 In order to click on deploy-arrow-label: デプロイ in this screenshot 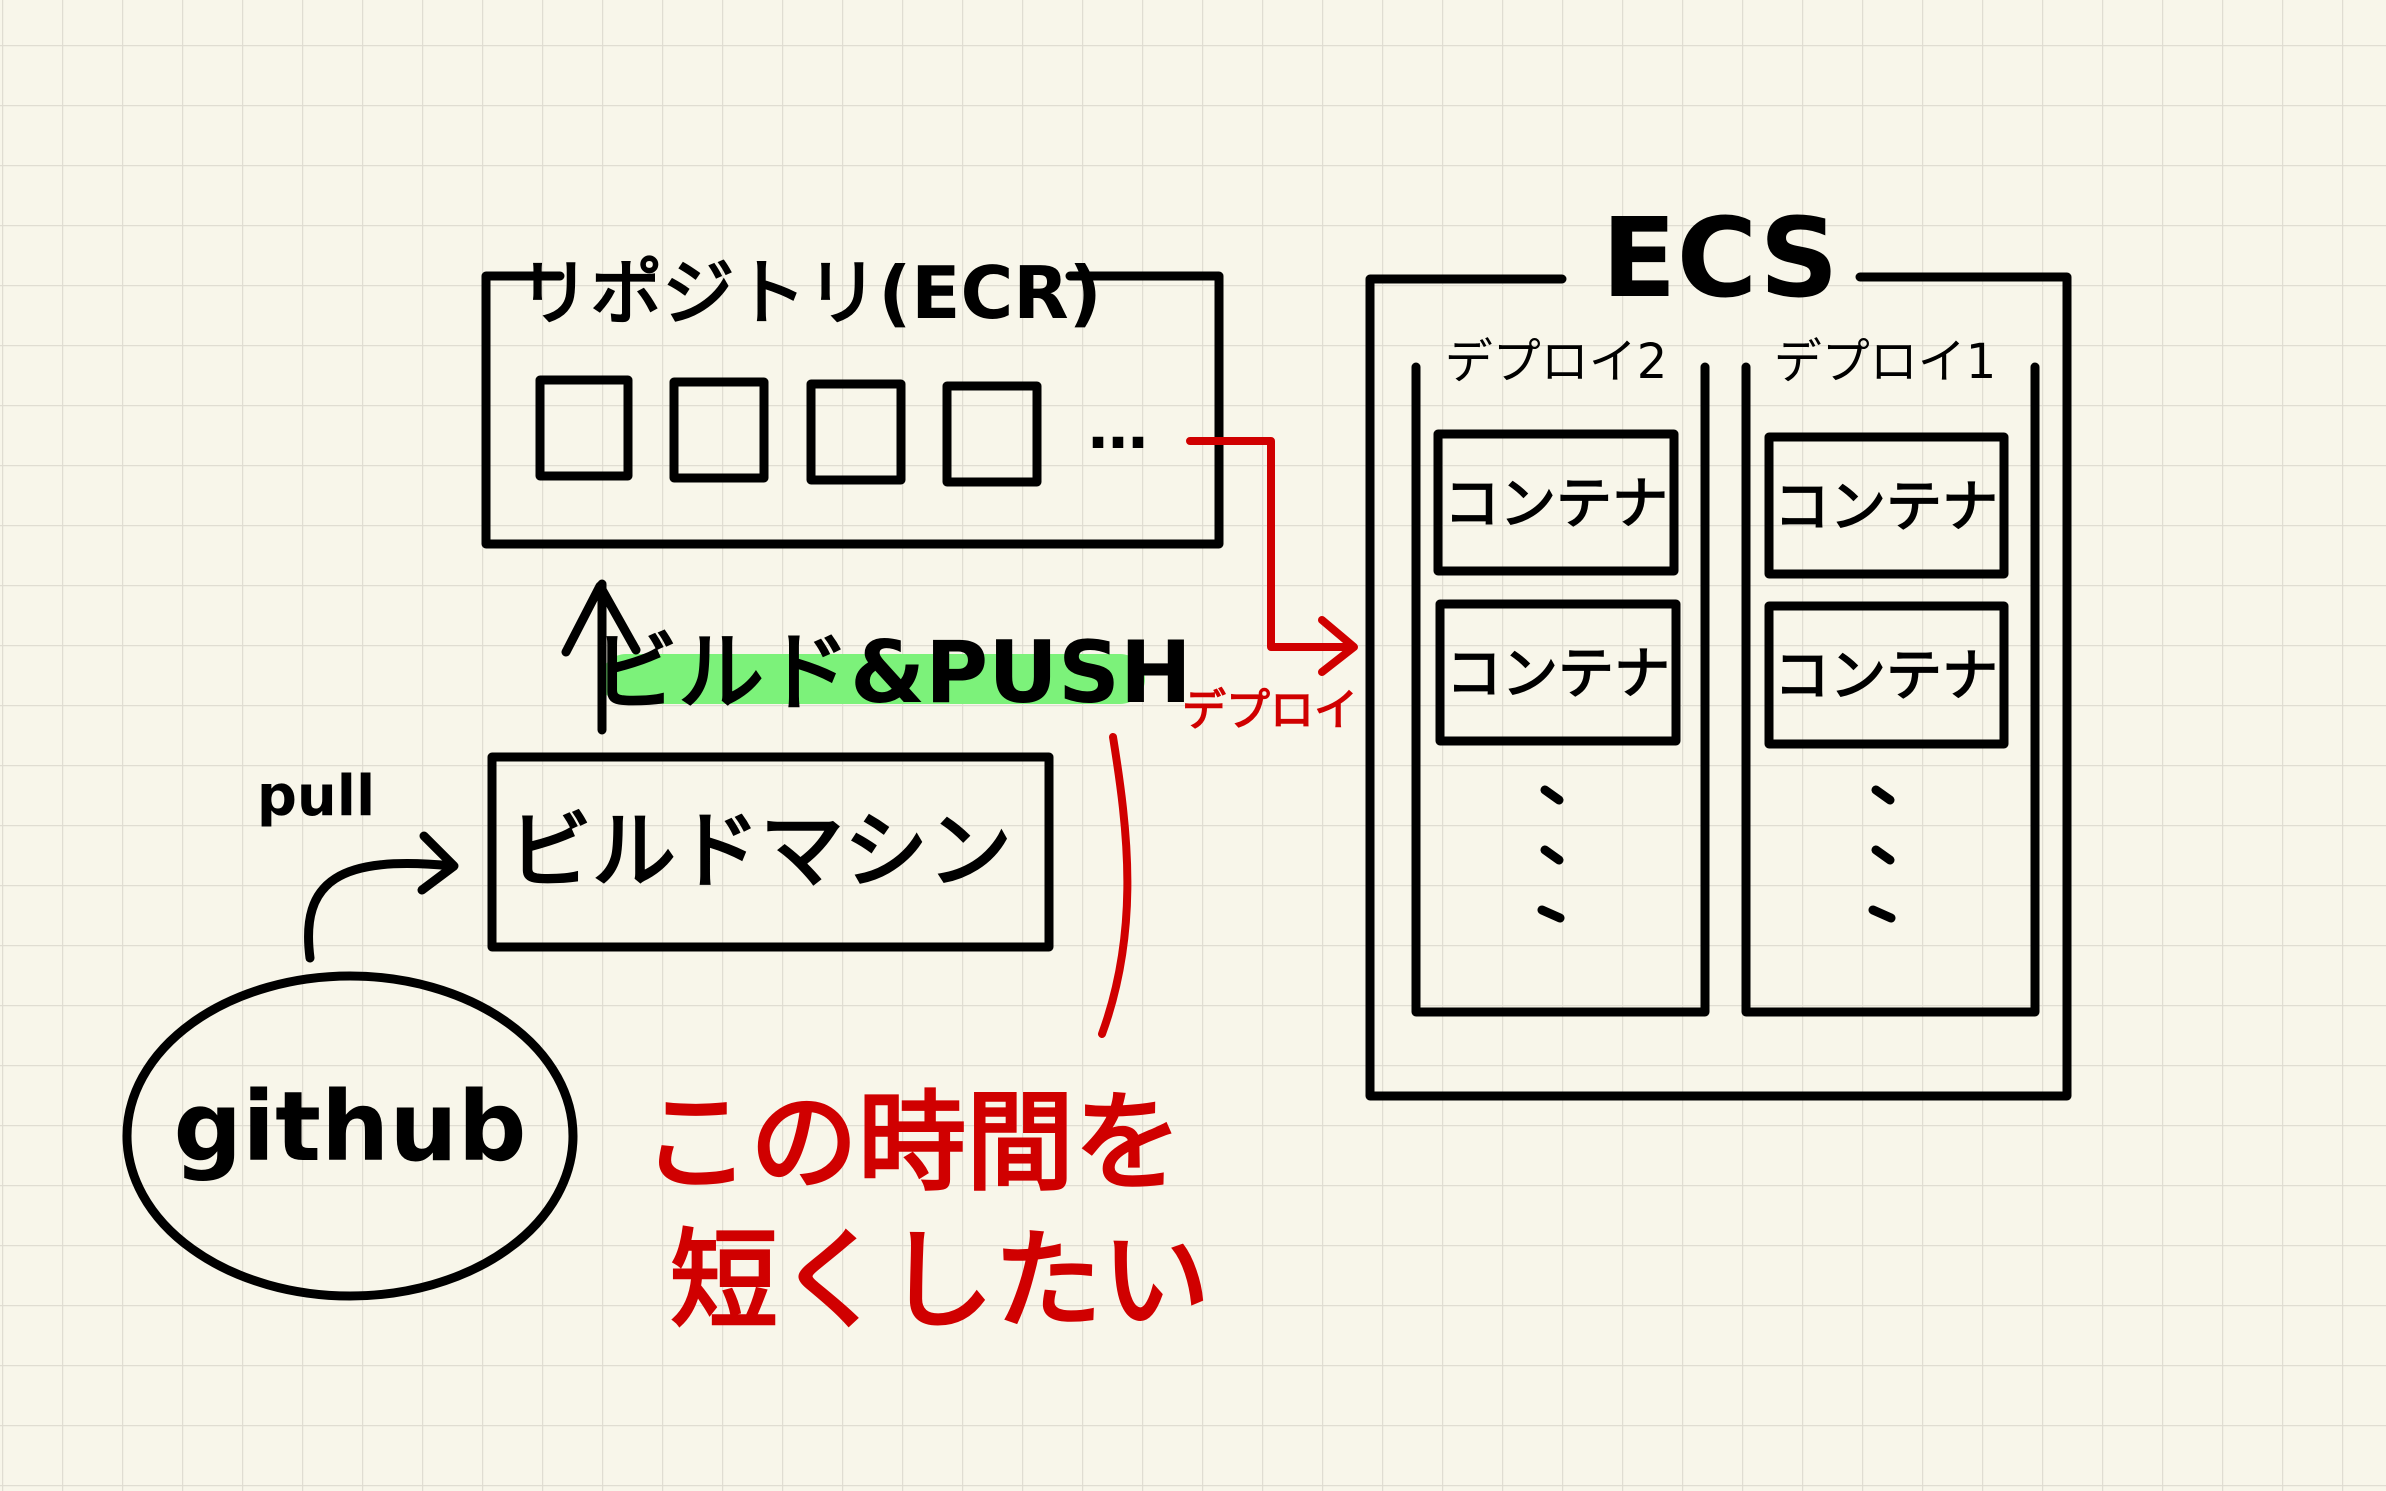, I will do `click(1270, 710)`.